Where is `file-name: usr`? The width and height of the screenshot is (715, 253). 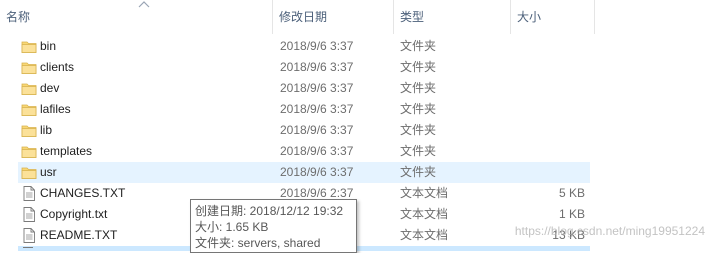 file-name: usr is located at coordinates (48, 172).